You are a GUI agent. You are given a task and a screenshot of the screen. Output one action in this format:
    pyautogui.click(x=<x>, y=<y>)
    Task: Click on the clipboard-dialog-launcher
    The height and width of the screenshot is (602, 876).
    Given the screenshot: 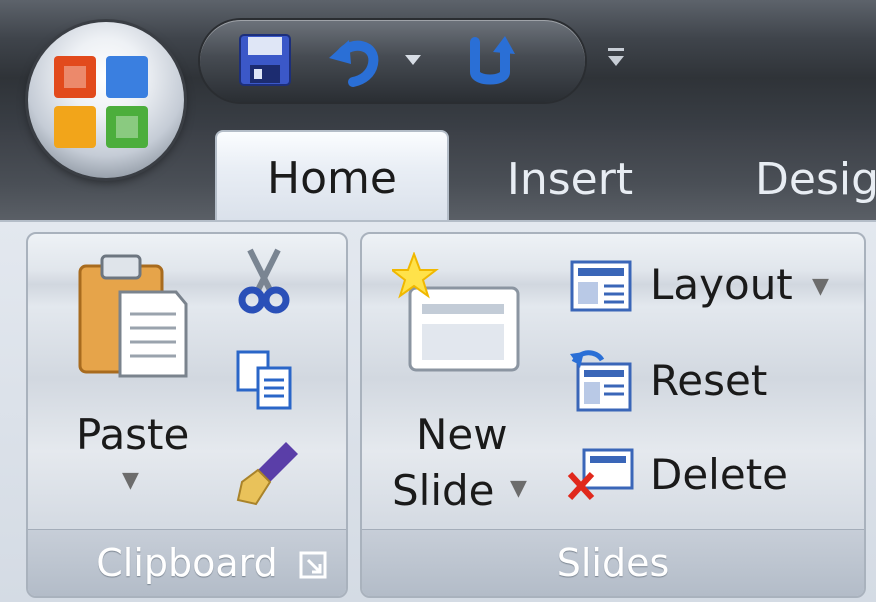 What is the action you would take?
    pyautogui.click(x=313, y=565)
    